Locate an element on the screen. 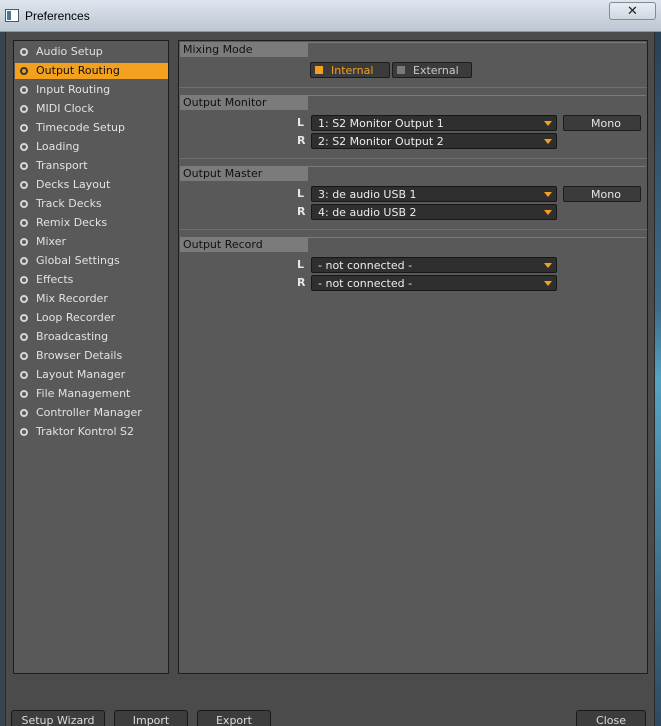  sidebar-item-label: Track Decks is located at coordinates (69, 203).